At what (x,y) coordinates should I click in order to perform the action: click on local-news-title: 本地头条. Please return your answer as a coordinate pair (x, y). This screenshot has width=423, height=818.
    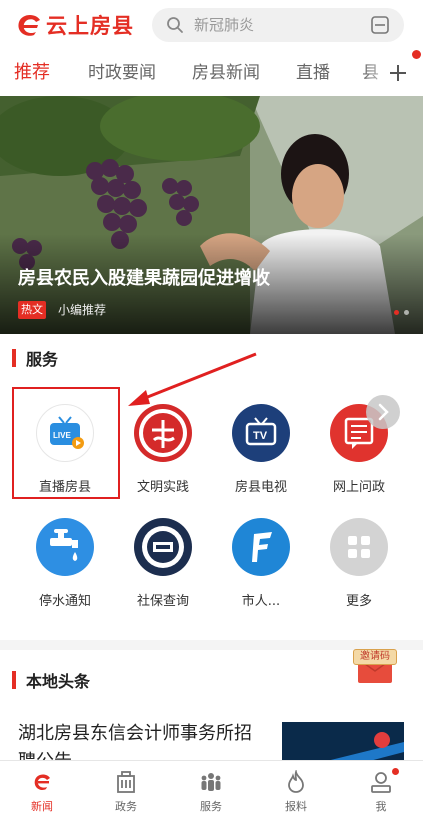
    Looking at the image, I should click on (58, 681).